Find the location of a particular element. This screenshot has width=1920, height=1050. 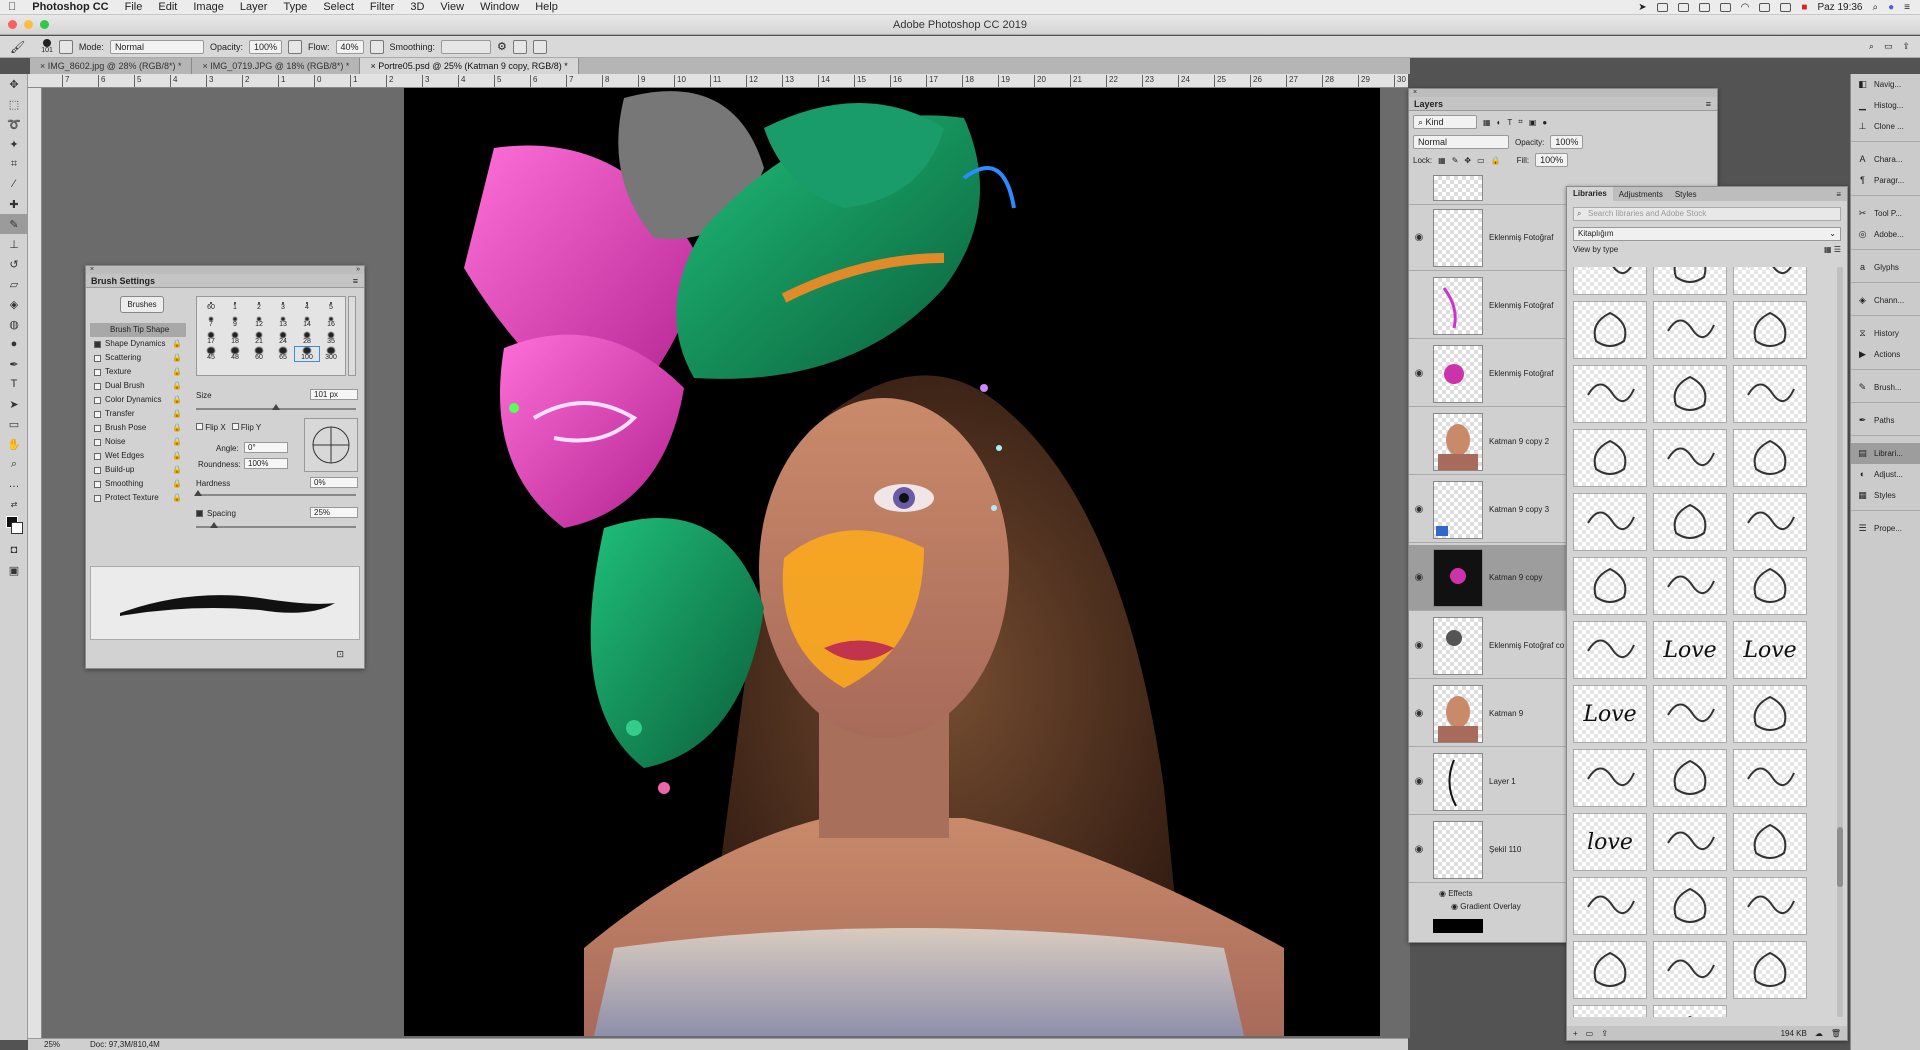

filter-kind-dropdown: ⌕ Kind is located at coordinates (1445, 122).